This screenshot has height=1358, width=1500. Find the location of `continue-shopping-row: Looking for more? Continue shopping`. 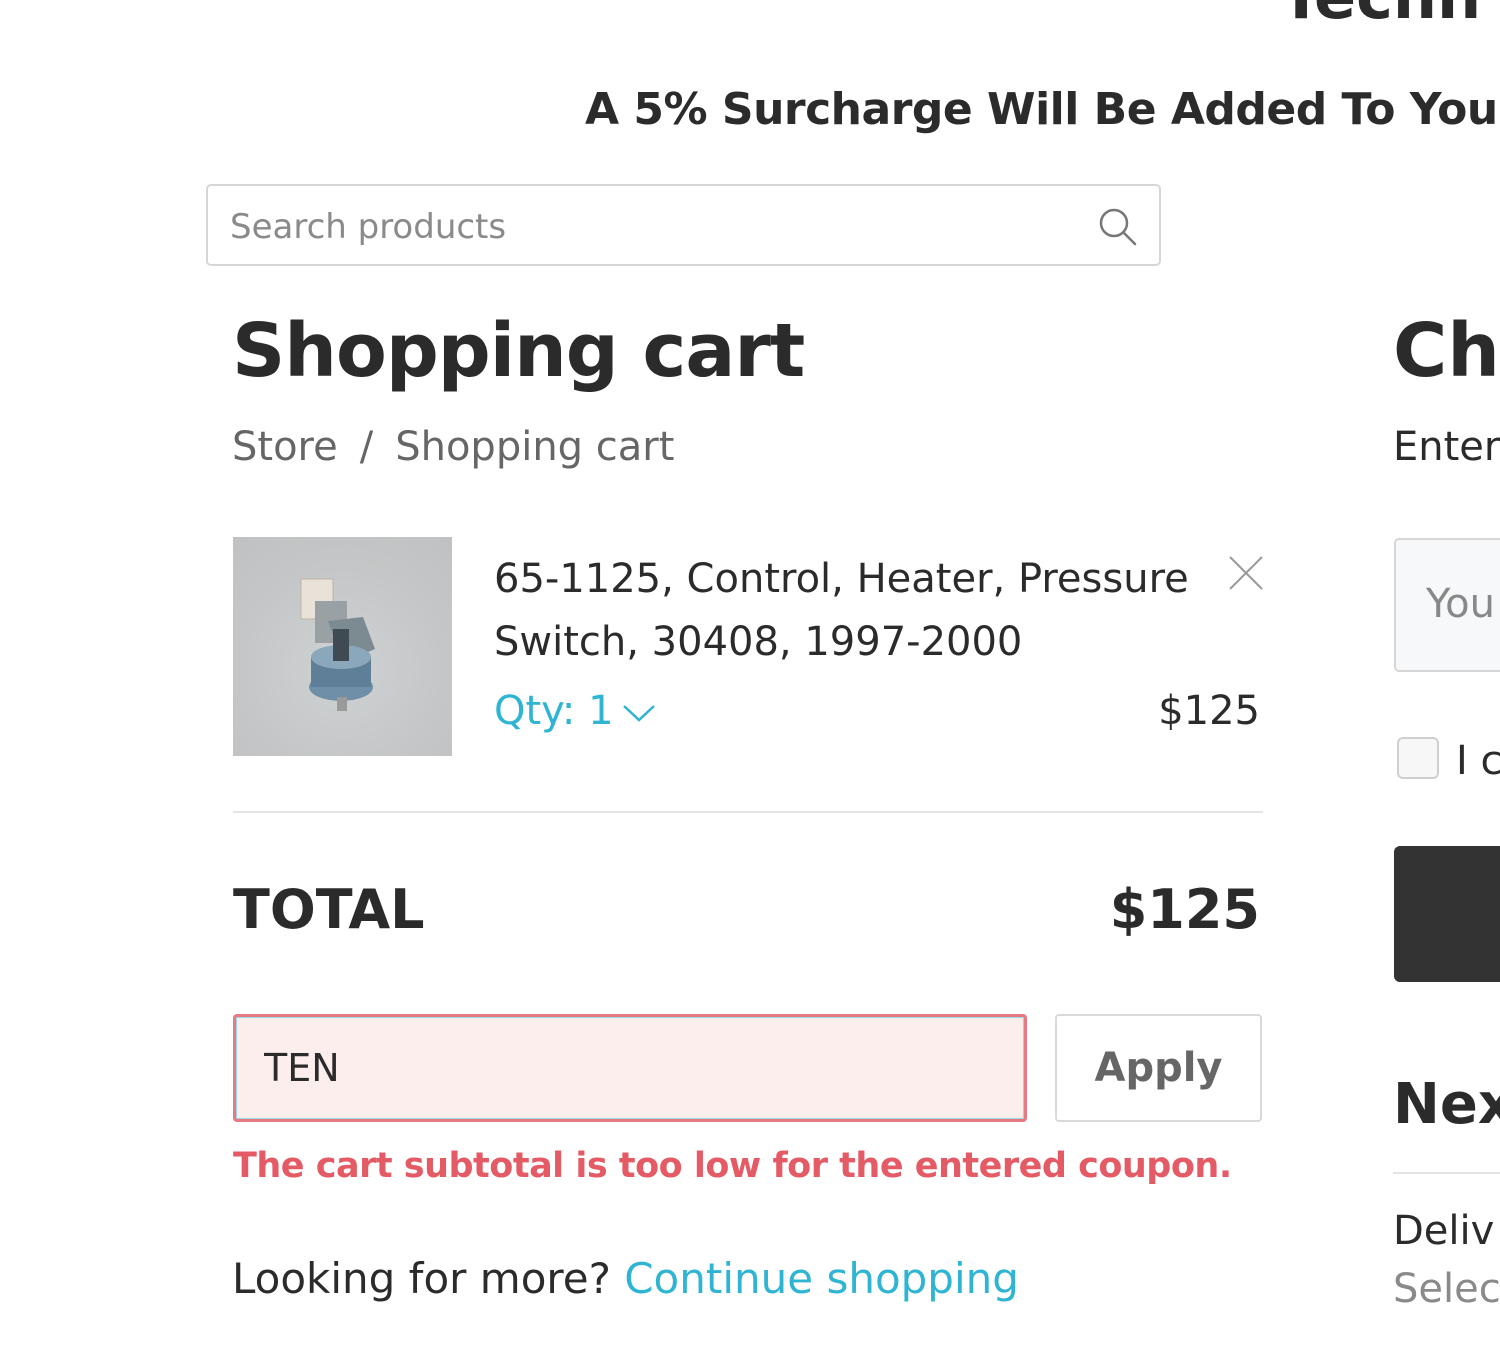

continue-shopping-row: Looking for more? Continue shopping is located at coordinates (625, 1278).